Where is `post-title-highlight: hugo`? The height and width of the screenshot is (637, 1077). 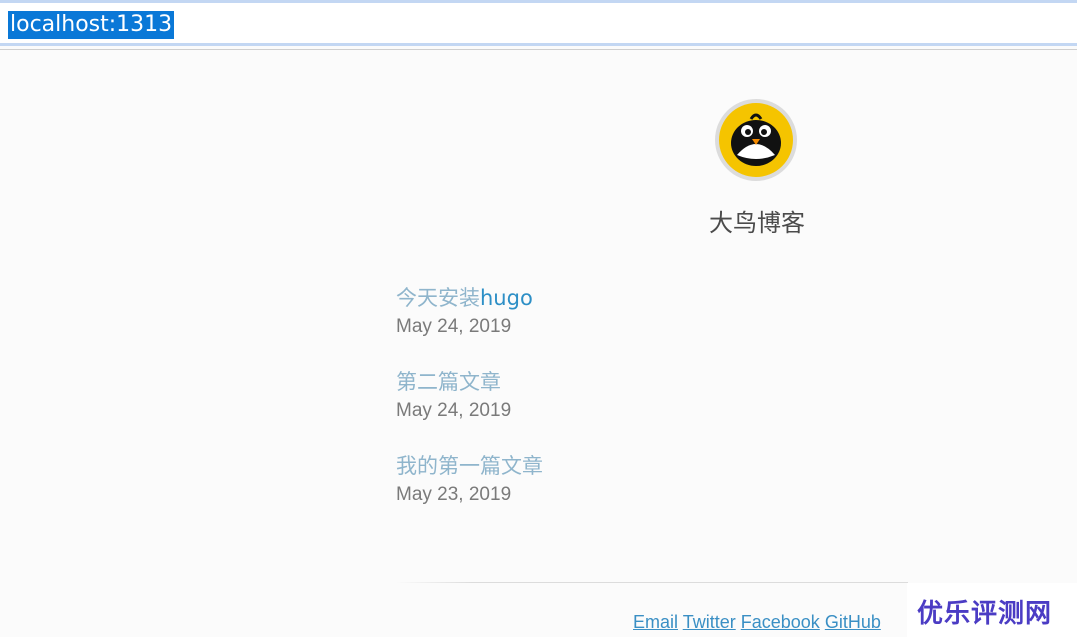
post-title-highlight: hugo is located at coordinates (506, 298).